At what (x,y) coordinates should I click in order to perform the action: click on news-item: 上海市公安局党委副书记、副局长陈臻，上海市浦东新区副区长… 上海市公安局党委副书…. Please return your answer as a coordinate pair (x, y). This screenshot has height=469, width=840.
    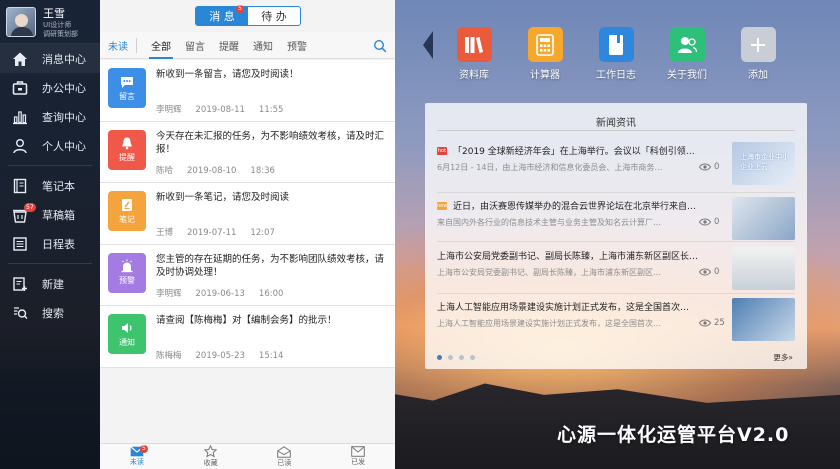
    Looking at the image, I should click on (616, 271).